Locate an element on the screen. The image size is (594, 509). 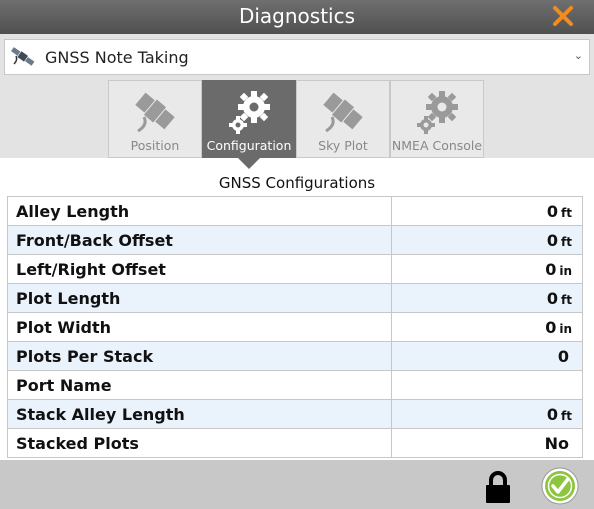
table-row: Port Name is located at coordinates (295, 385).